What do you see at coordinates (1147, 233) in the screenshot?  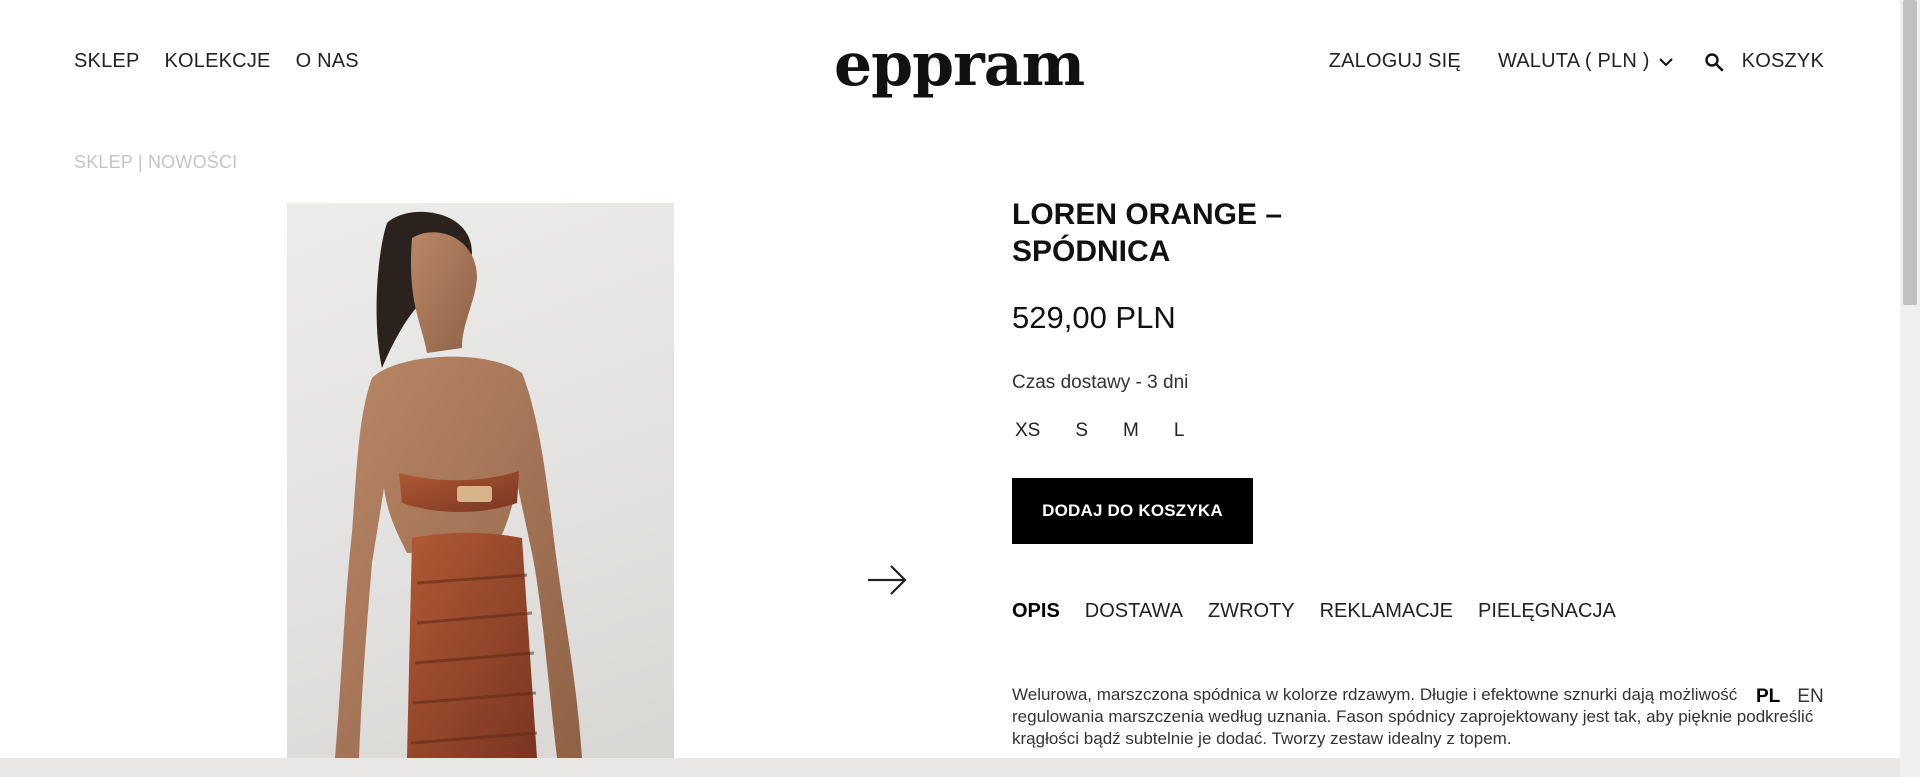 I see `product-title: LOREN ORANGE – SPÓDNICA` at bounding box center [1147, 233].